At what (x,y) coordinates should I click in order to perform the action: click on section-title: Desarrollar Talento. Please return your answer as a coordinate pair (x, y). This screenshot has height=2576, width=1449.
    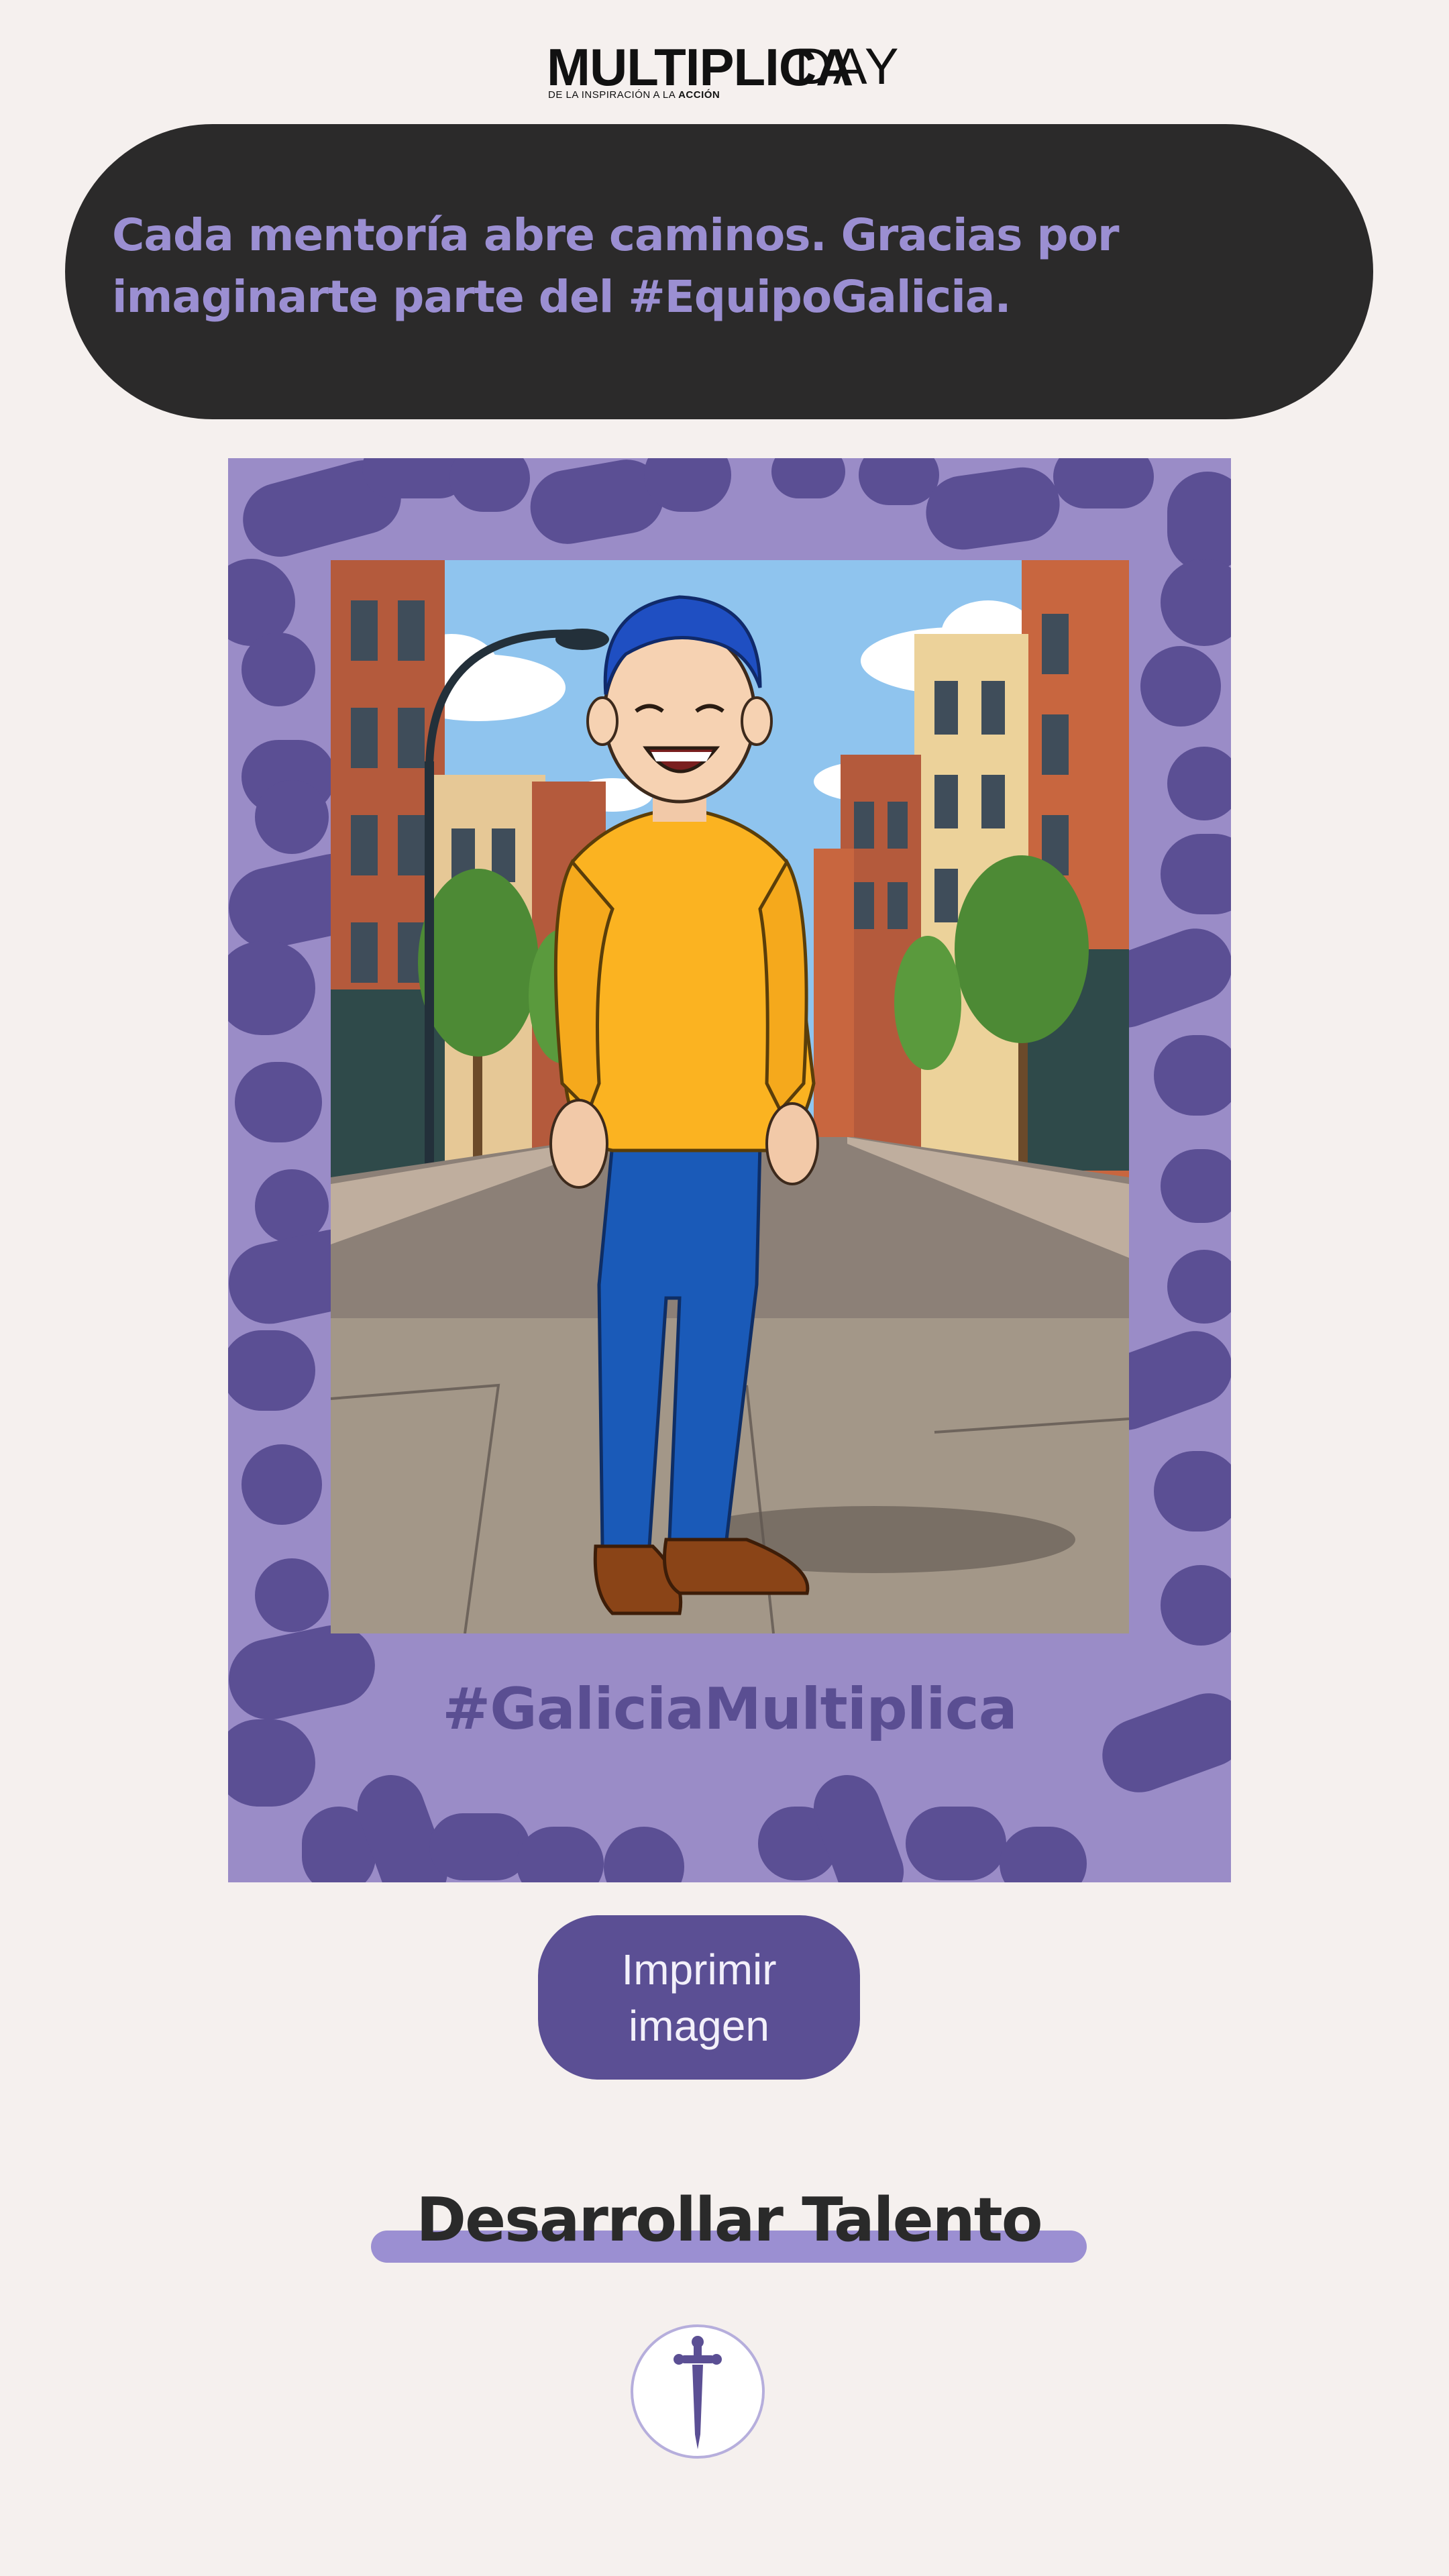
    Looking at the image, I should click on (729, 2220).